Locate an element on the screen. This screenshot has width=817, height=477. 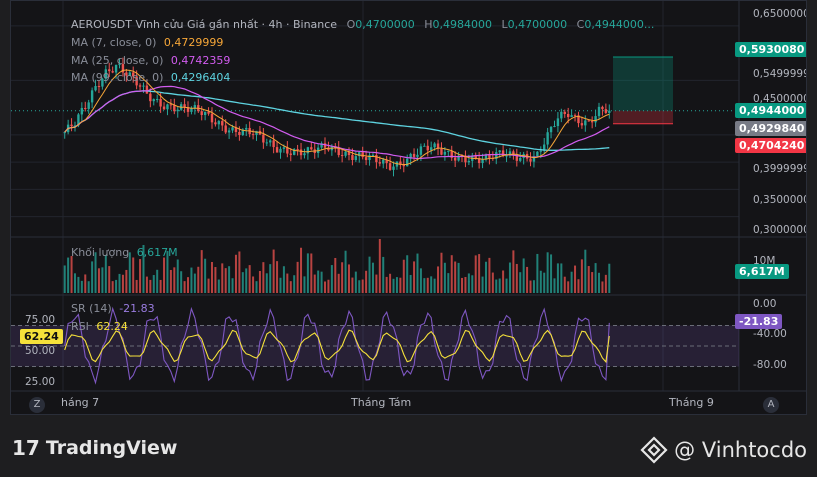
ma25-legend: MA (25, close, 0) 0,4742359 is located at coordinates (150, 60).